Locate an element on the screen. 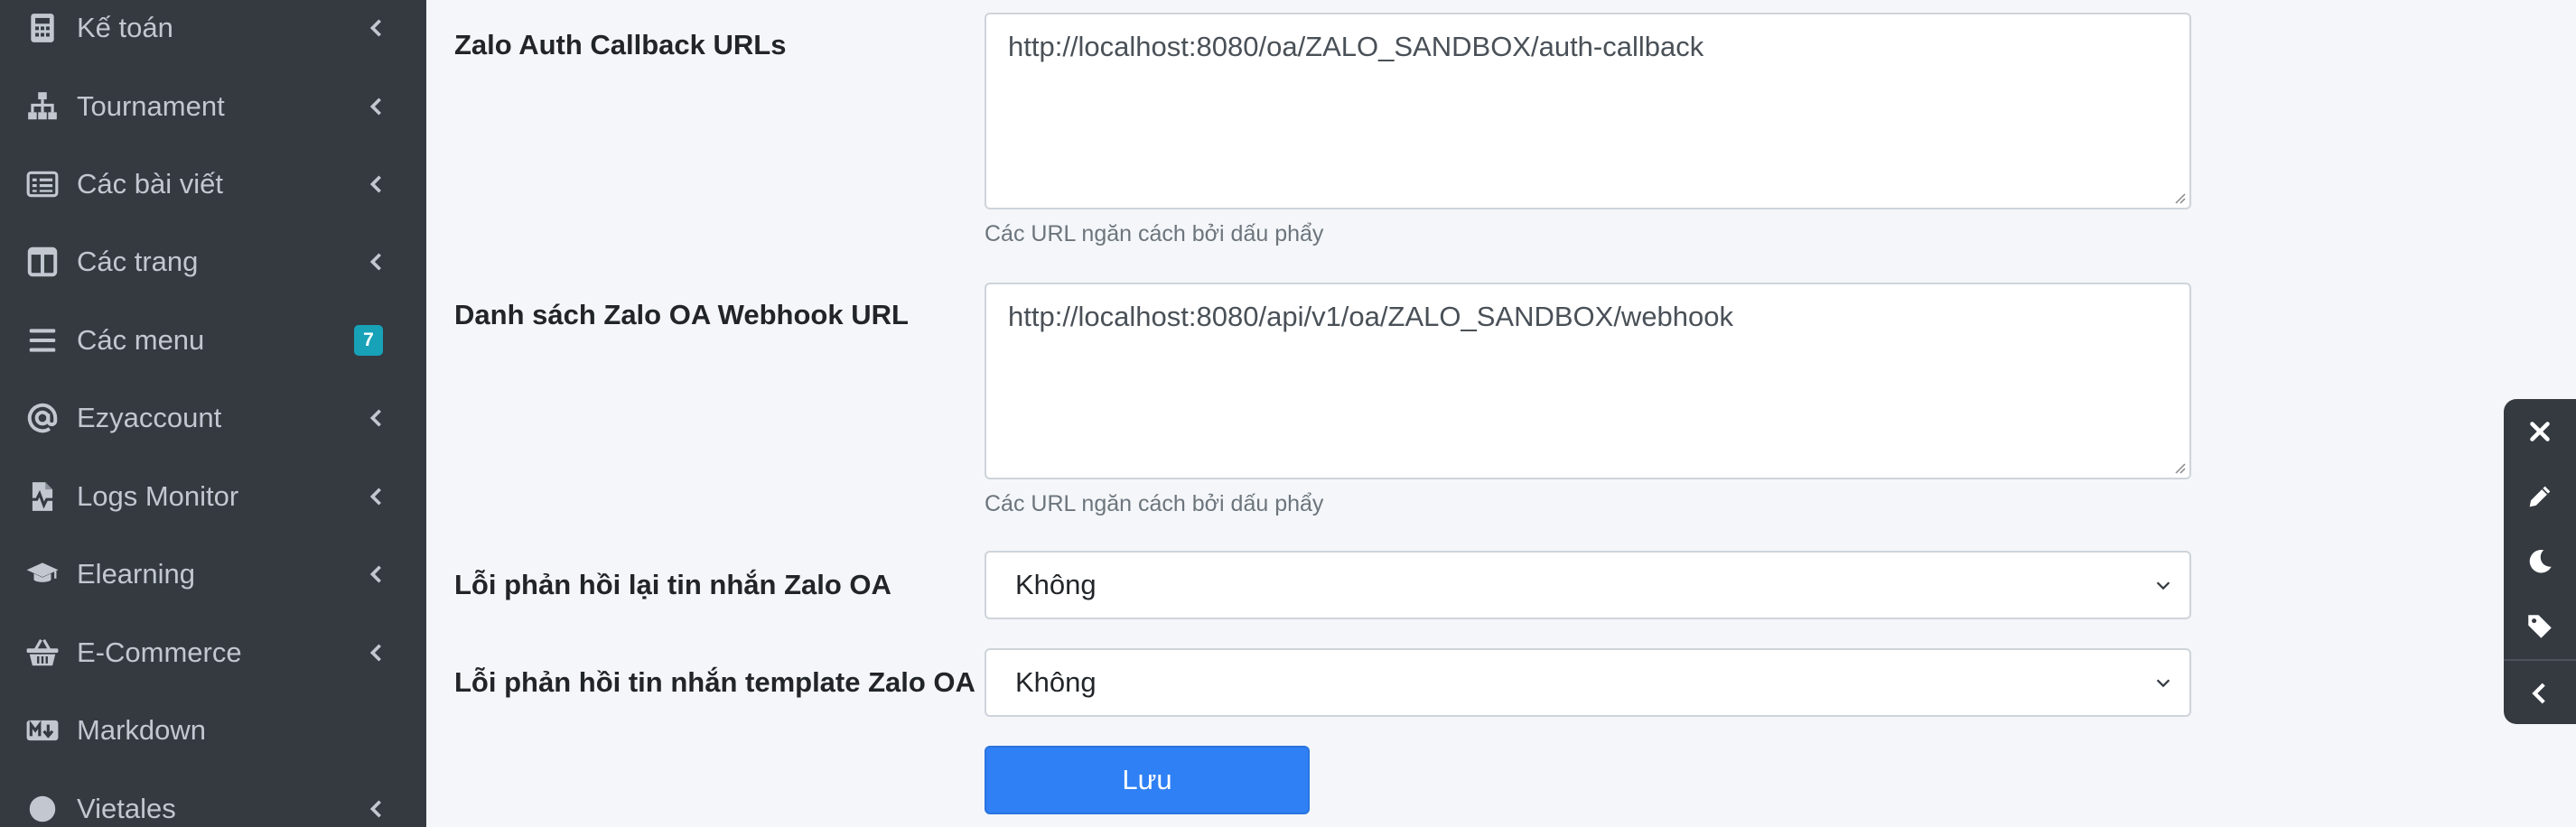 This screenshot has width=2576, height=827. close-icon is located at coordinates (2540, 431).